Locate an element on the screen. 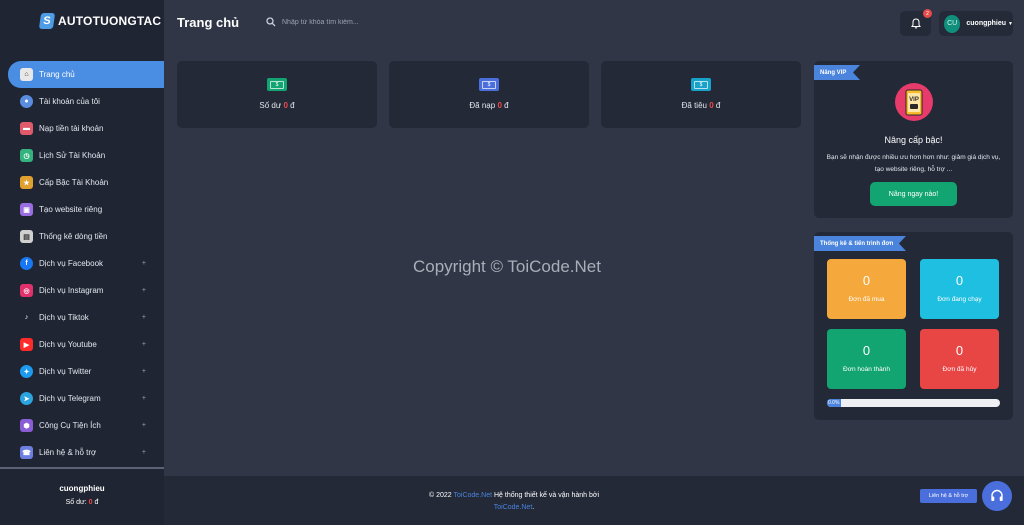  bell-icon is located at coordinates (915, 23).